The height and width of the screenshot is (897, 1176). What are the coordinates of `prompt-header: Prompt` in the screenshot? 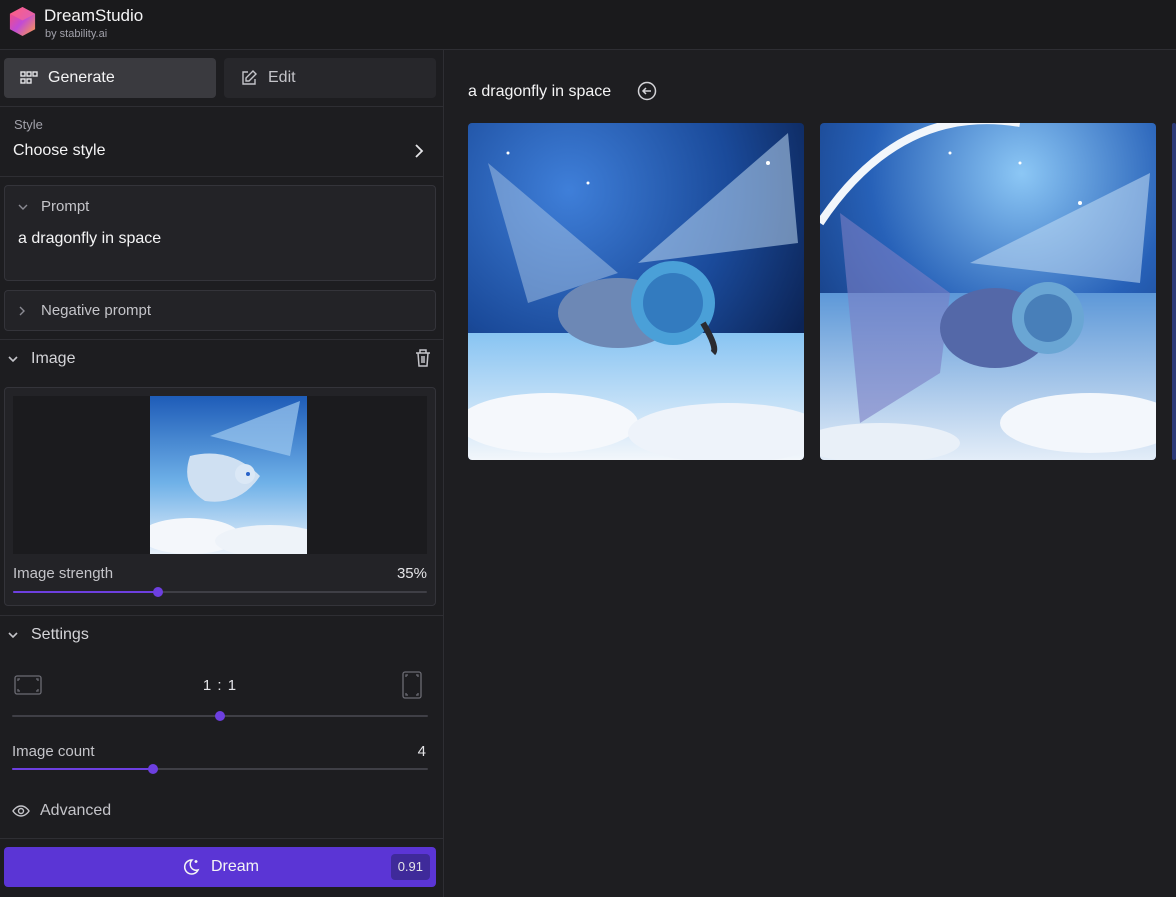 It's located at (53, 206).